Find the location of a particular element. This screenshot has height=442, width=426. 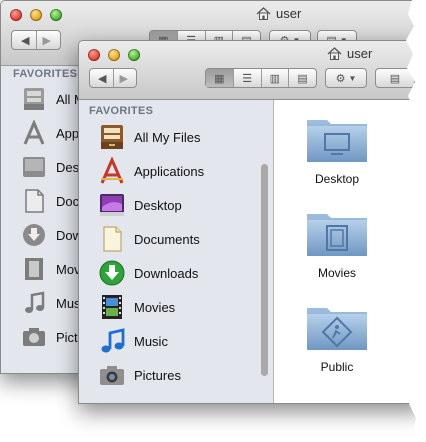

desktop-folder-icon is located at coordinates (337, 141).